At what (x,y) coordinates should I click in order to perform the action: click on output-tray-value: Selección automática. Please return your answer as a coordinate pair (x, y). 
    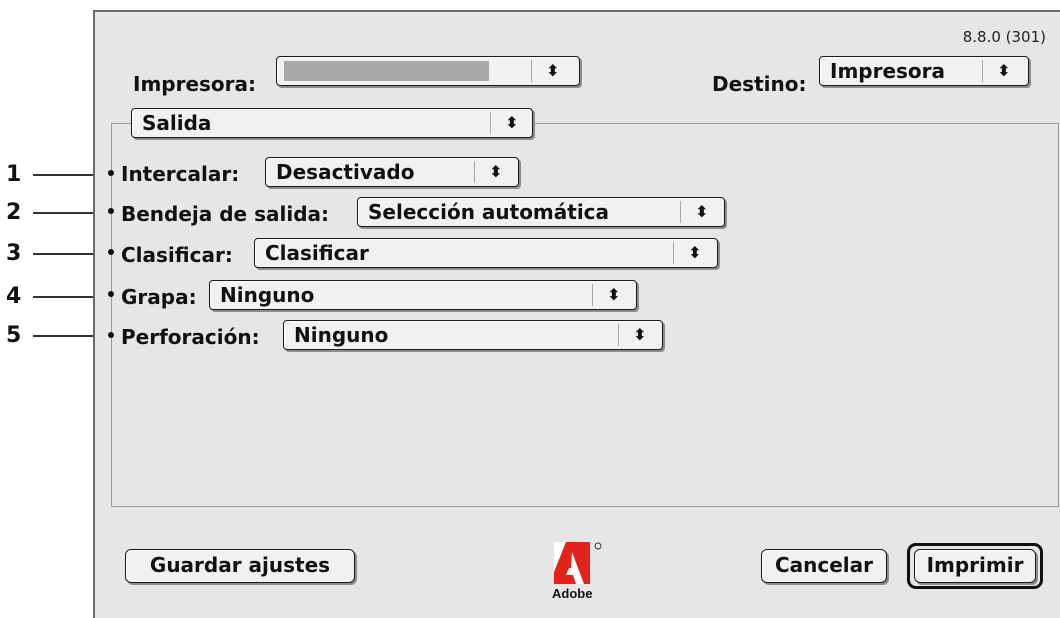
    Looking at the image, I should click on (489, 212).